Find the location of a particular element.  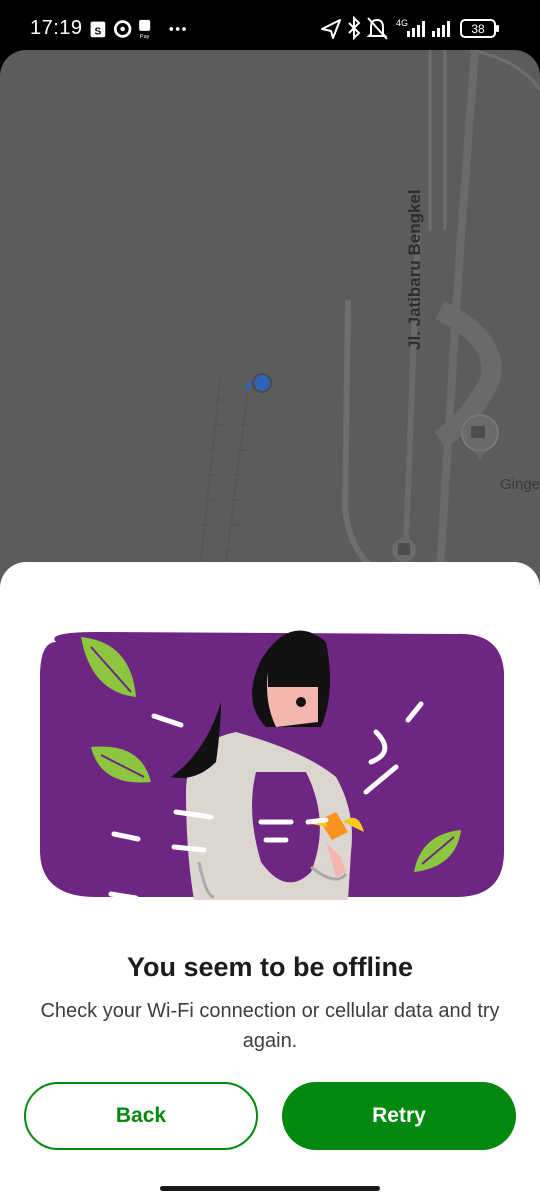

dialog-title: You seem to be offline is located at coordinates (270, 967).